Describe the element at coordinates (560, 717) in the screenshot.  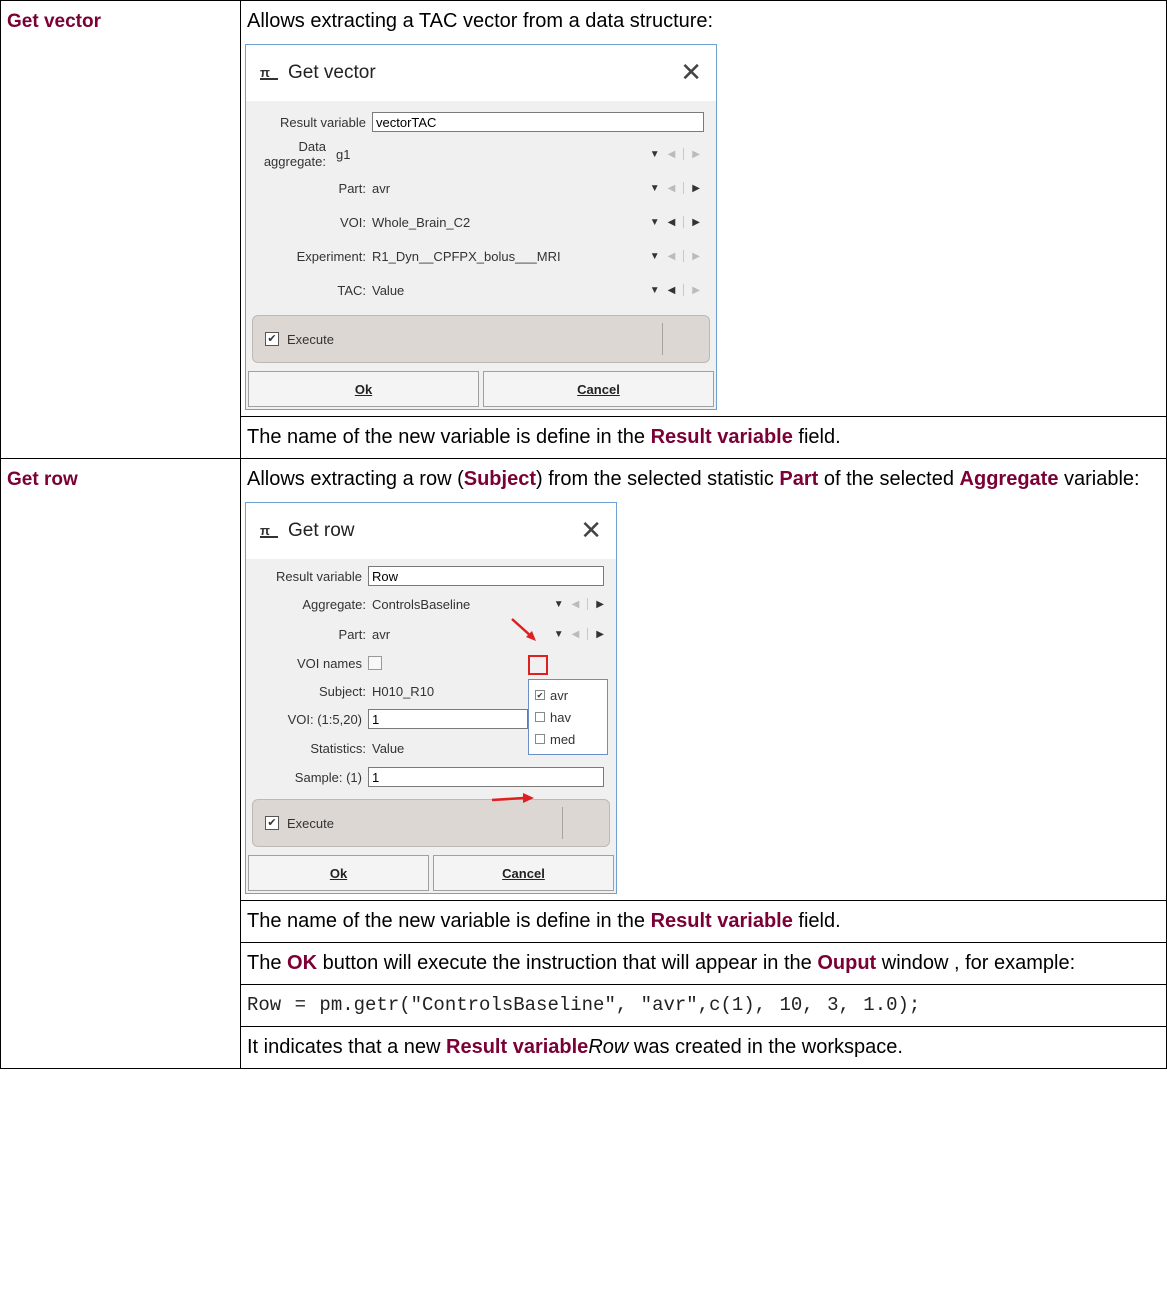
I see `option-label: hav` at that location.